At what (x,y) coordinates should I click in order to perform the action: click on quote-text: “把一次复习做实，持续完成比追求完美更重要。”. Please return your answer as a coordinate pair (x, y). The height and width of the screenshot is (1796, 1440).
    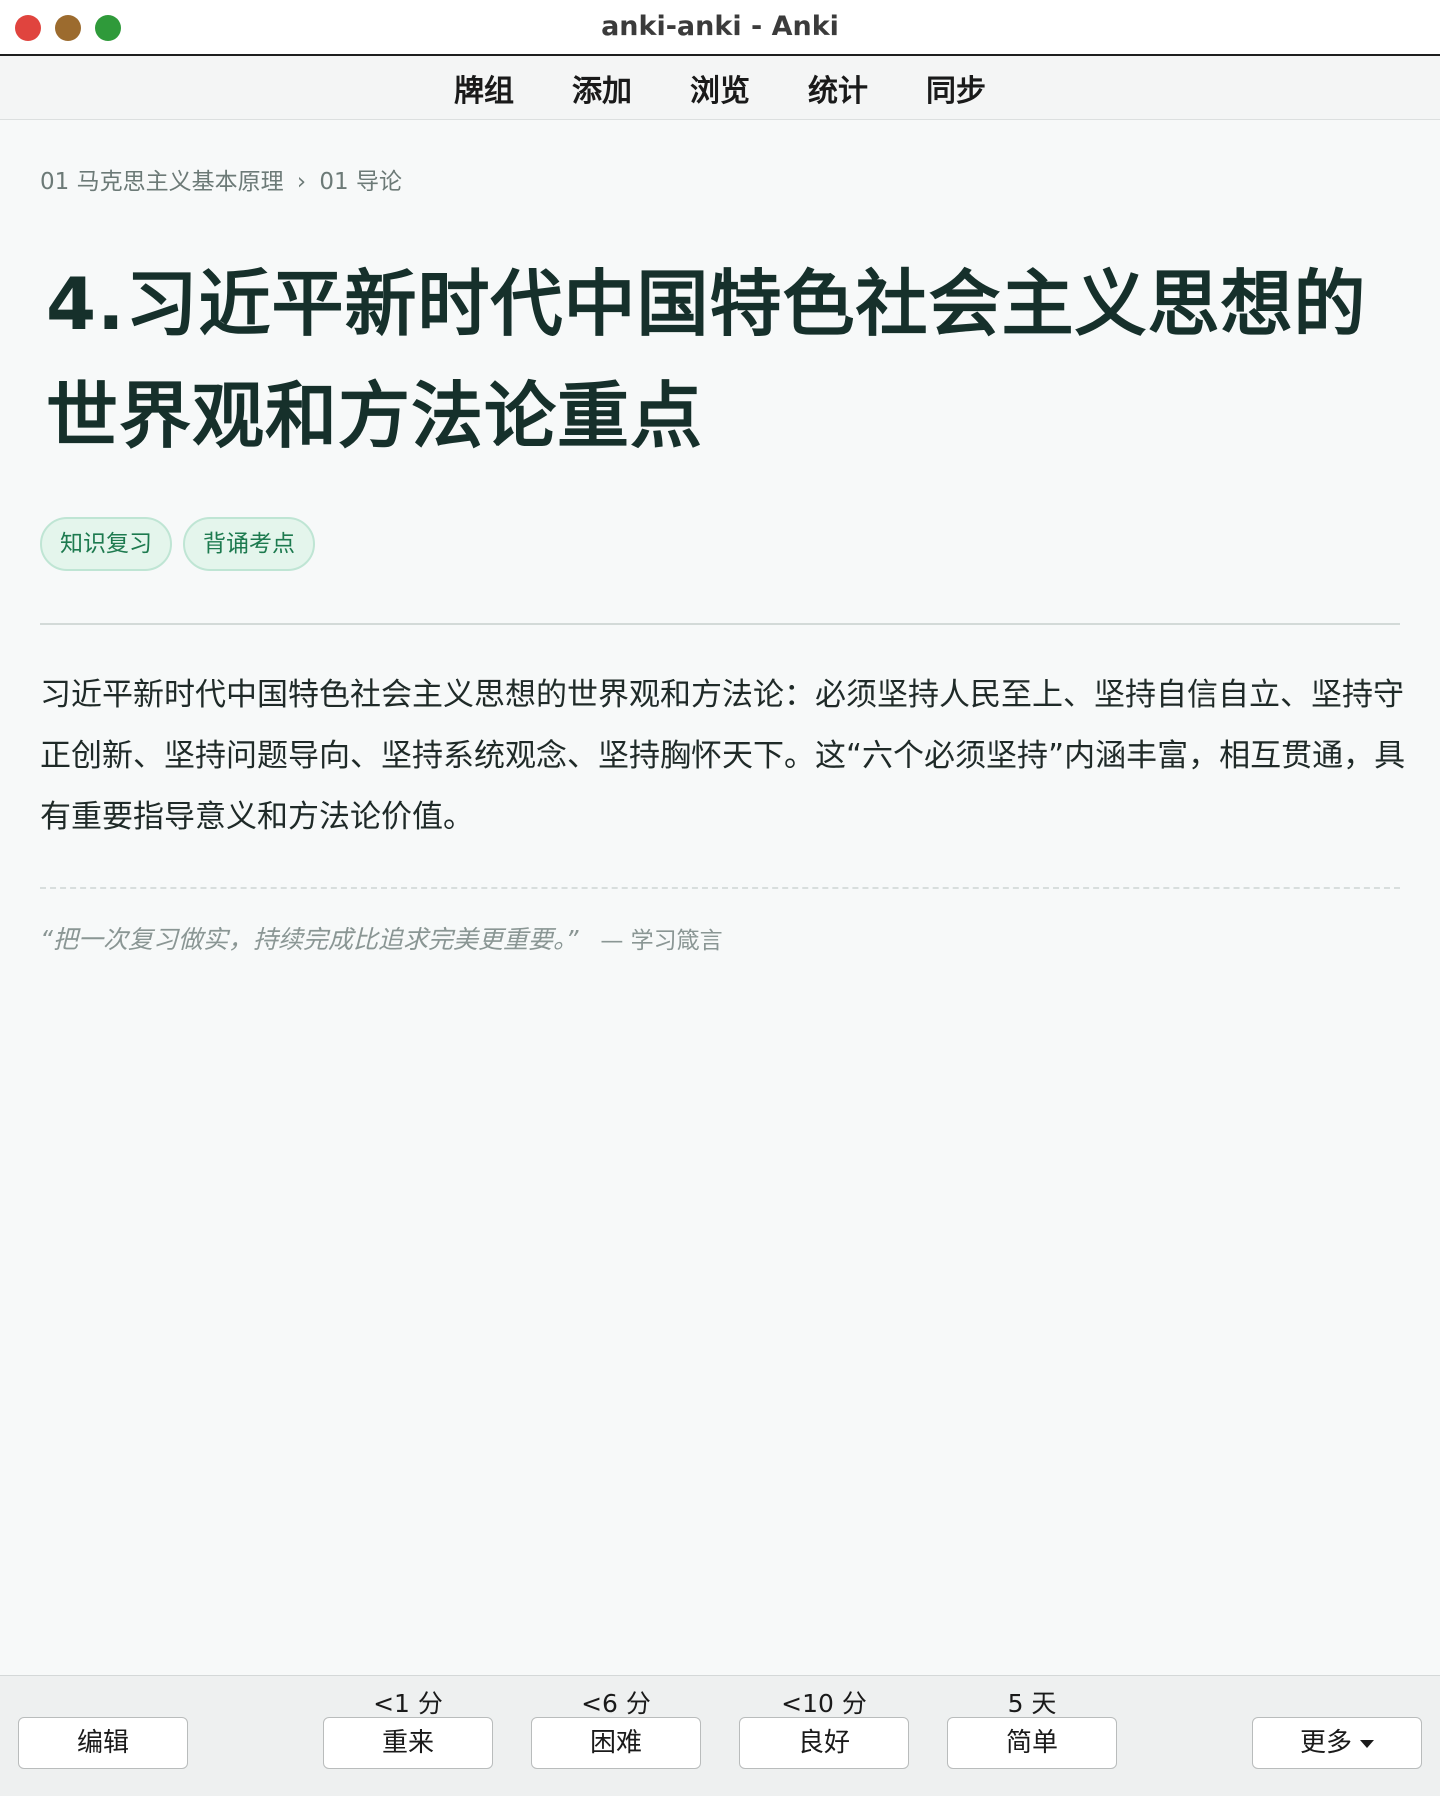
    Looking at the image, I should click on (309, 939).